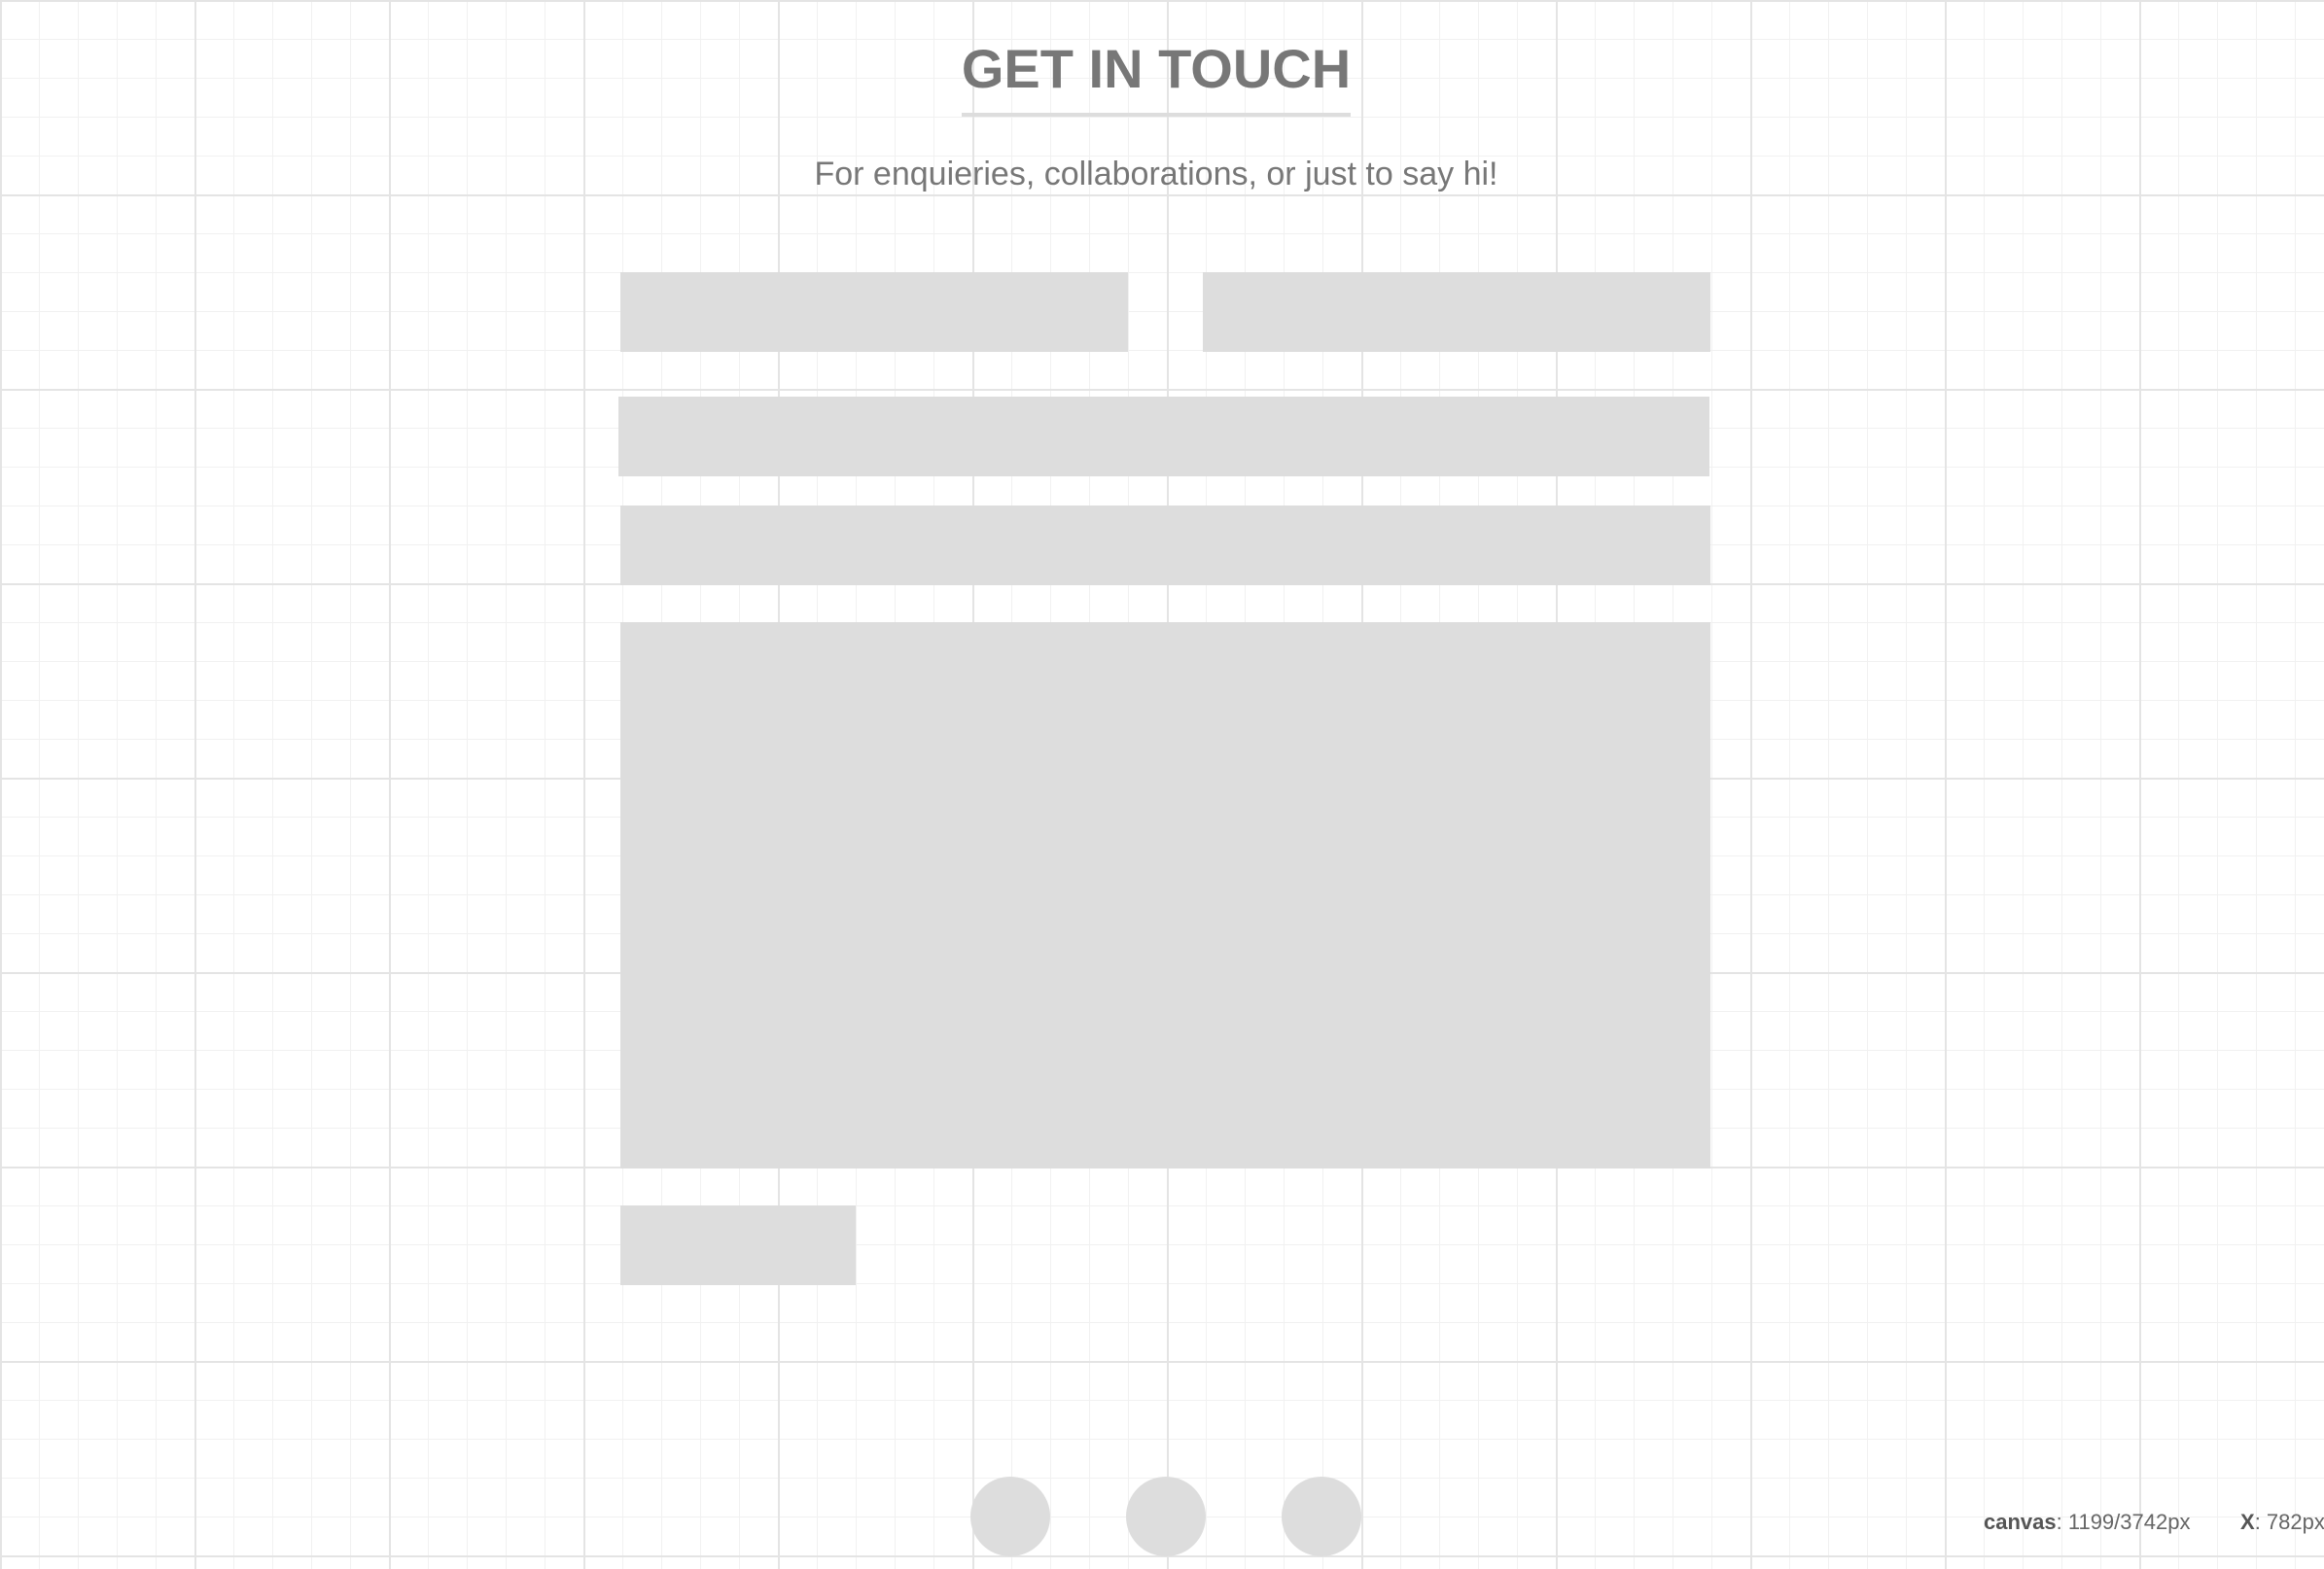  Describe the element at coordinates (2289, 1522) in the screenshot. I see `x-readout-value: : 782px` at that location.